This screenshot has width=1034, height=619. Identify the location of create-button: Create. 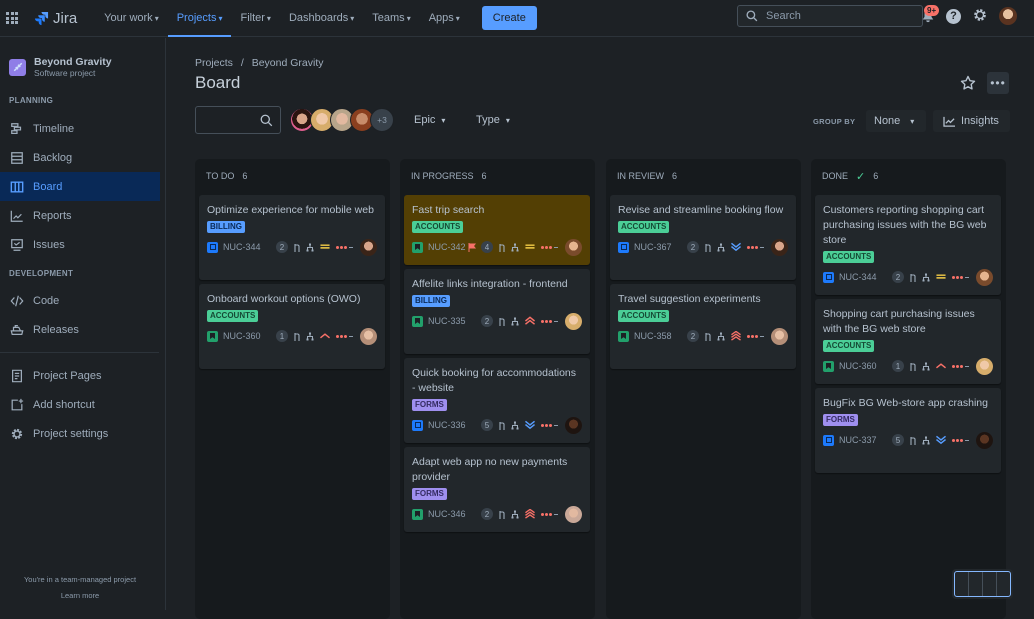
(509, 18).